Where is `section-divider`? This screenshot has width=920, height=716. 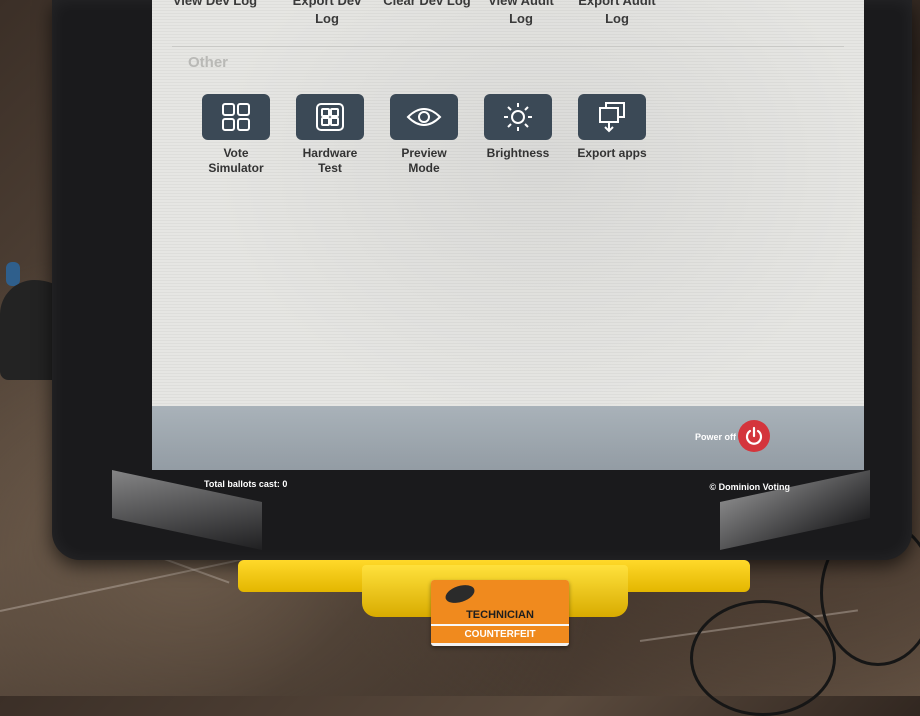
section-divider is located at coordinates (508, 46).